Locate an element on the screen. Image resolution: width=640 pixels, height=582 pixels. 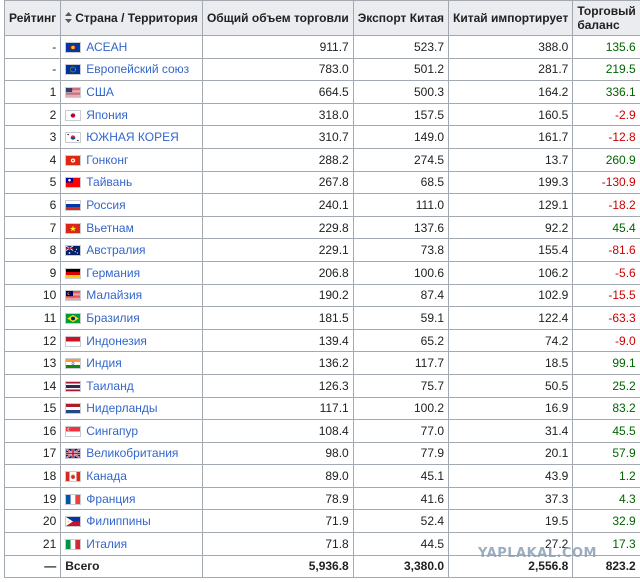
rank-cell: 3 is located at coordinates (32, 137).